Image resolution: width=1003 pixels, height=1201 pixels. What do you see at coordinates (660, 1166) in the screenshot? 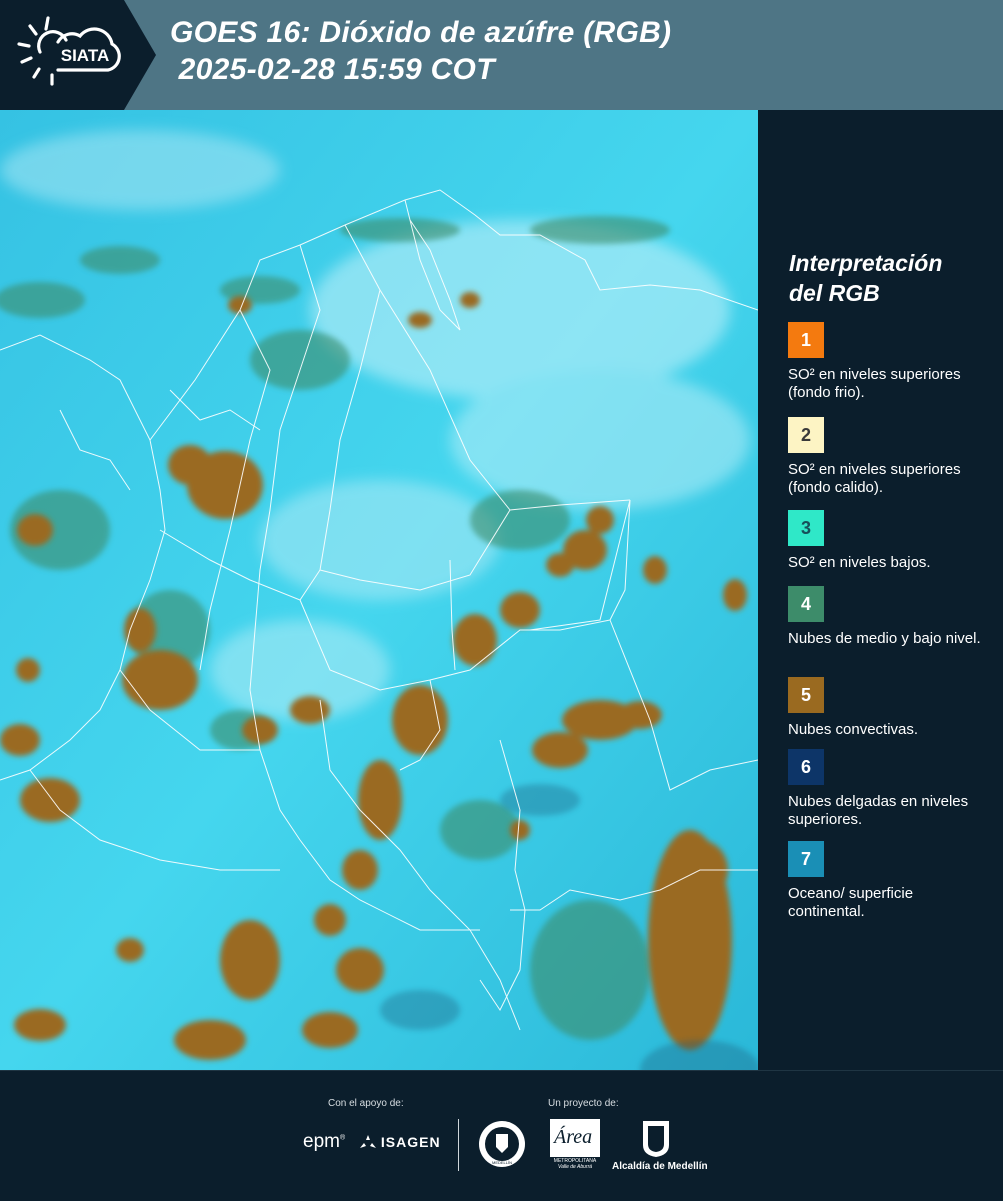
I see `alcaldia-text: Alcaldía de Medellín` at bounding box center [660, 1166].